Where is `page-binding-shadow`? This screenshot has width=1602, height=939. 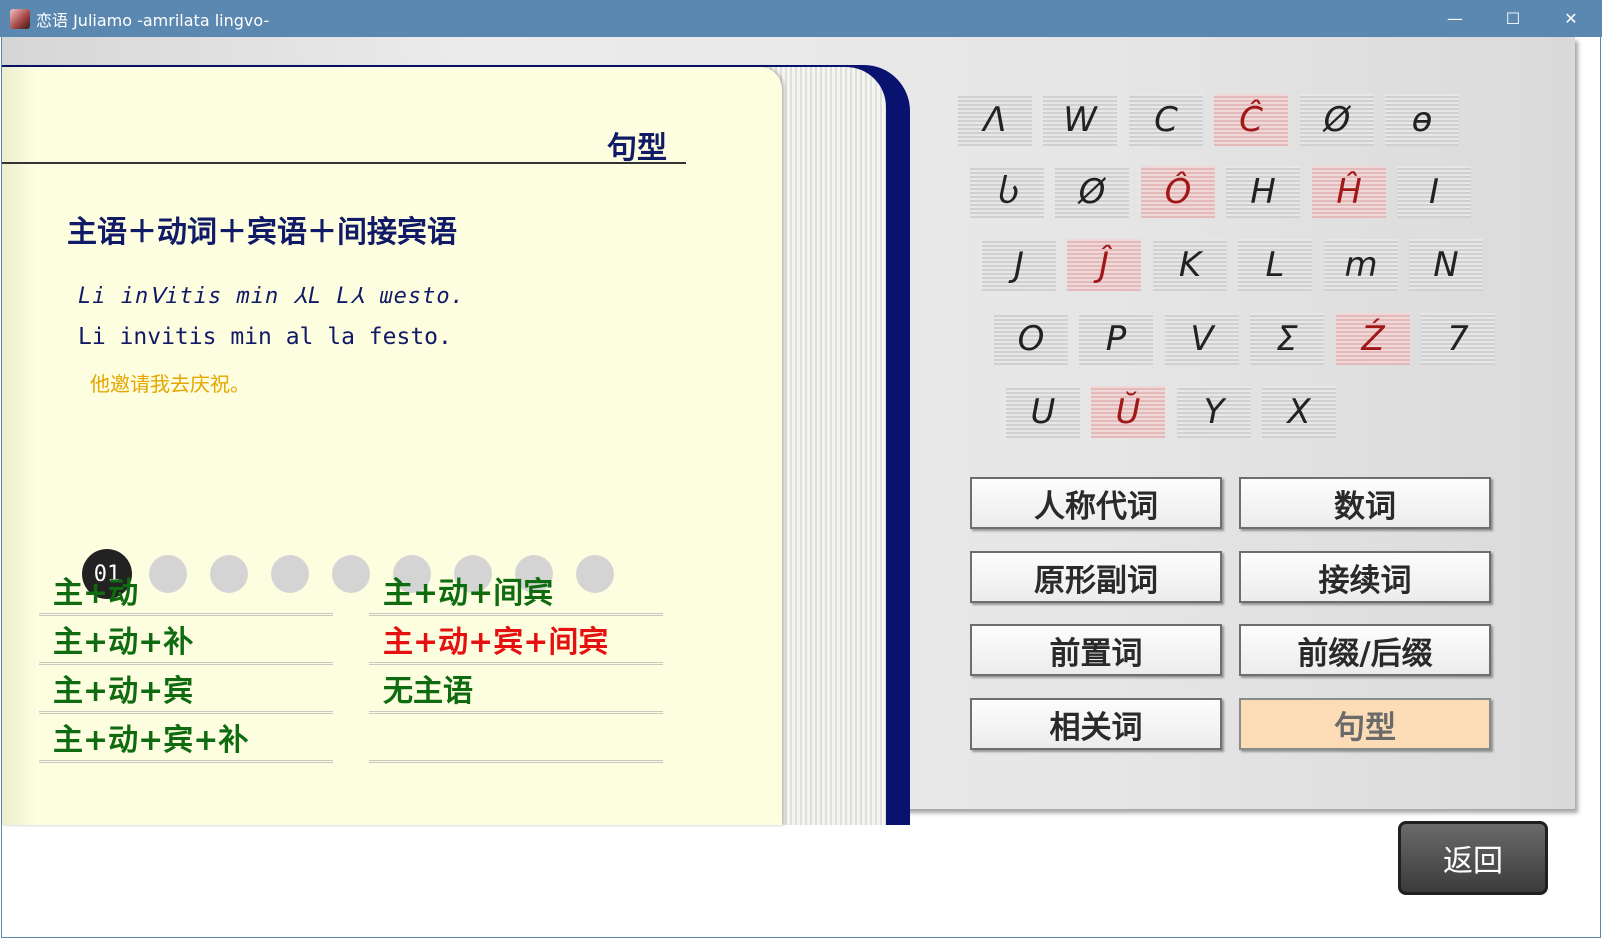
page-binding-shadow is located at coordinates (19, 446).